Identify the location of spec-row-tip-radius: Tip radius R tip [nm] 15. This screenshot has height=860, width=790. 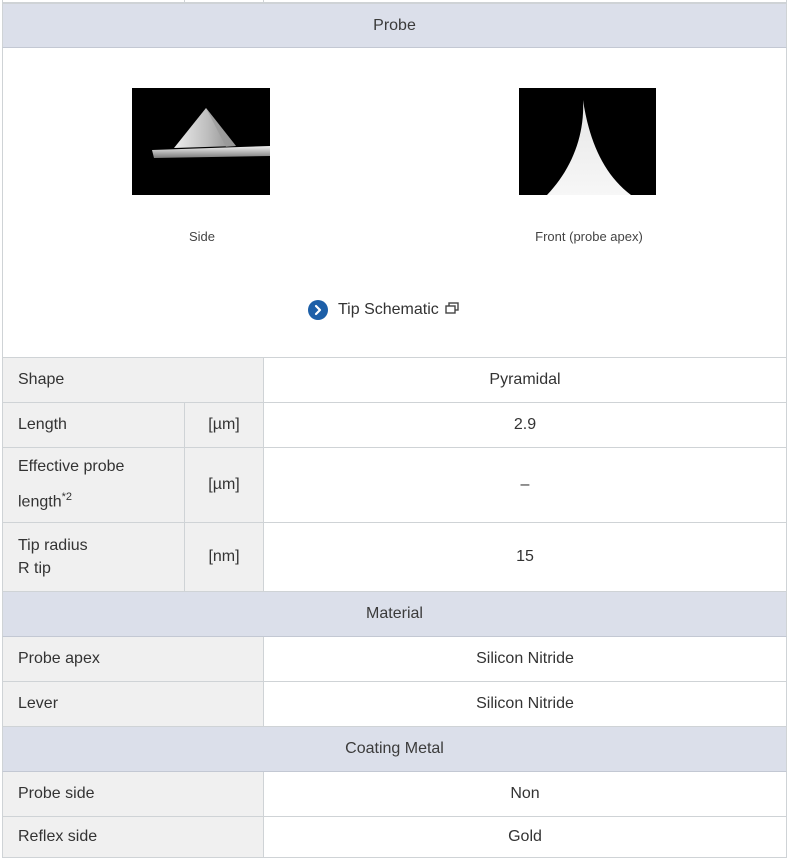
(394, 557).